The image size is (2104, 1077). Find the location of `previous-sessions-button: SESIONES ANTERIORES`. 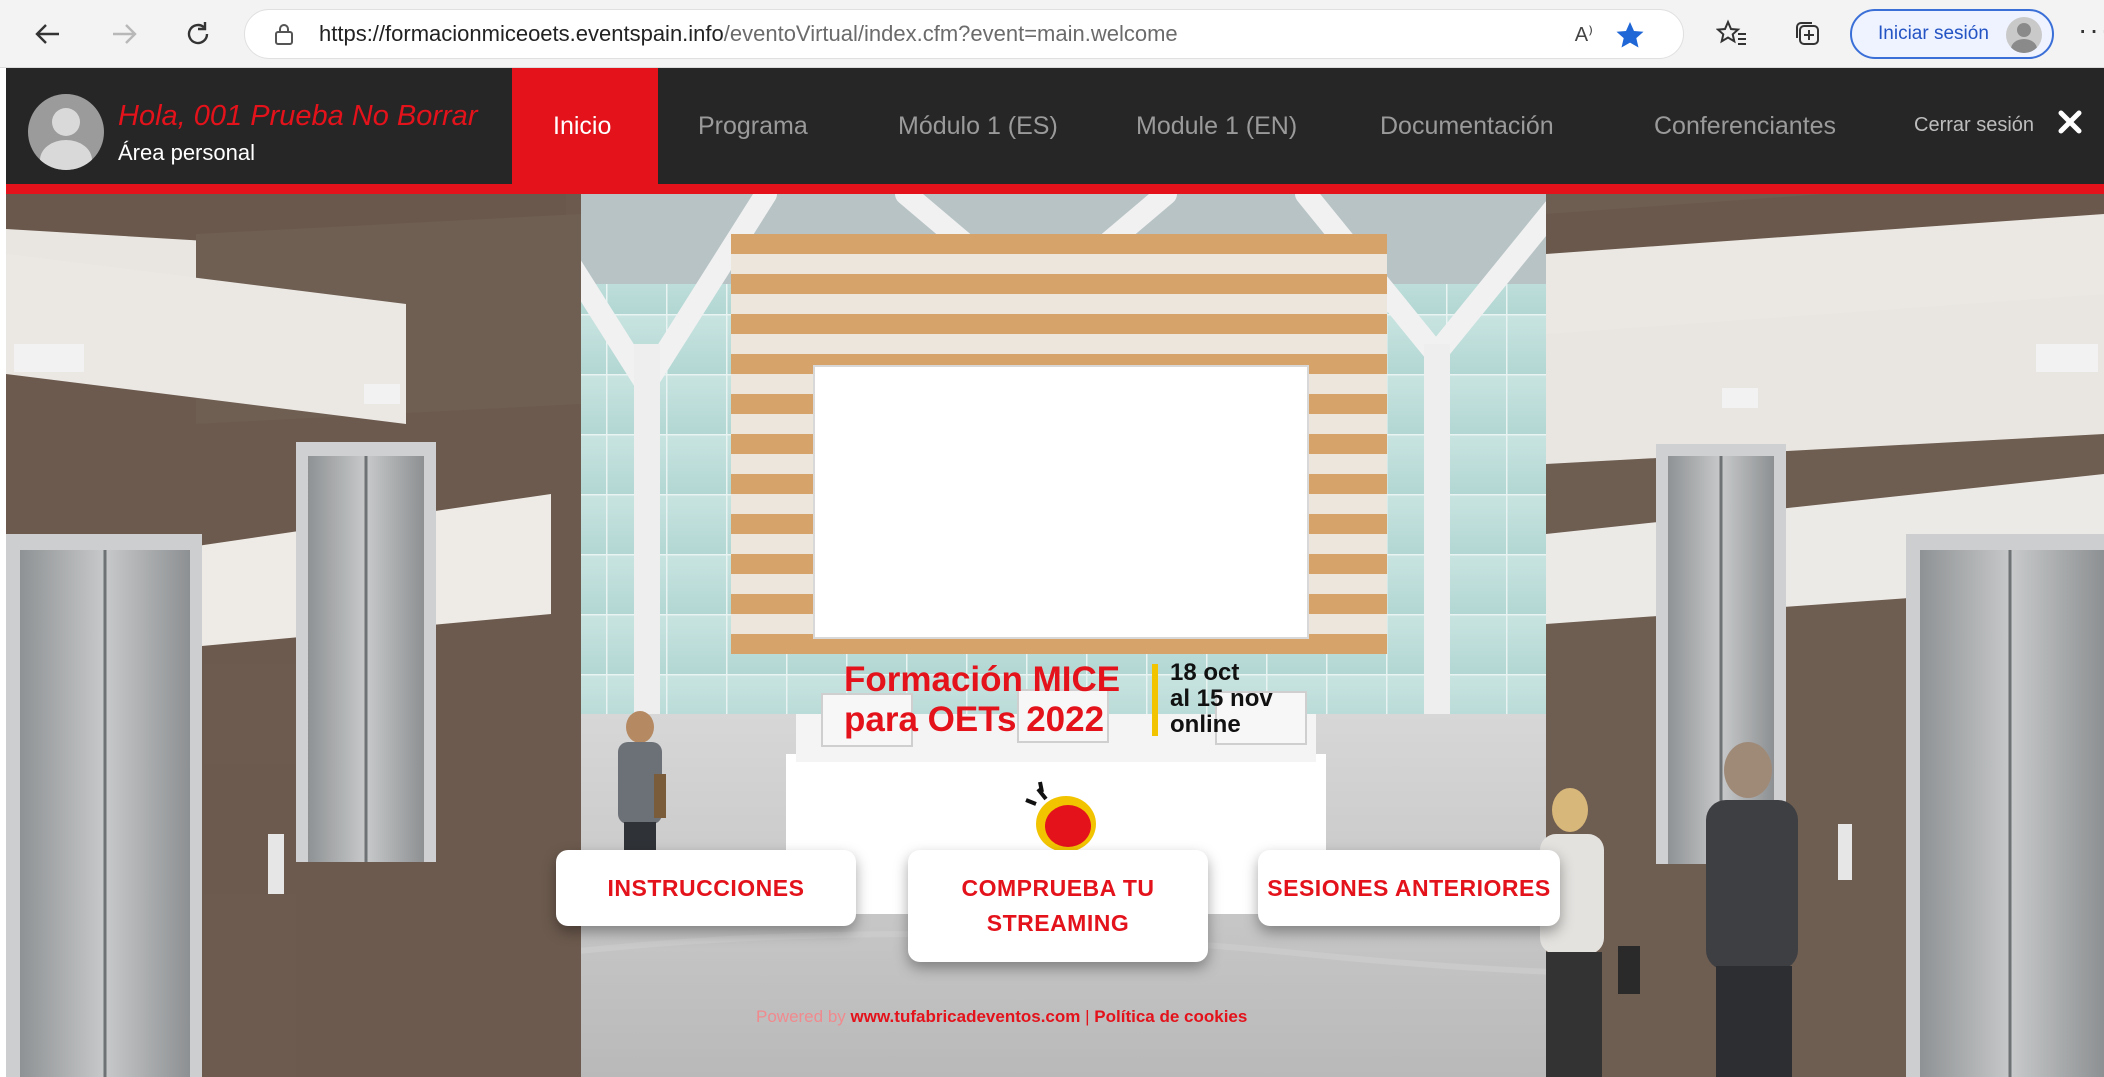

previous-sessions-button: SESIONES ANTERIORES is located at coordinates (1409, 888).